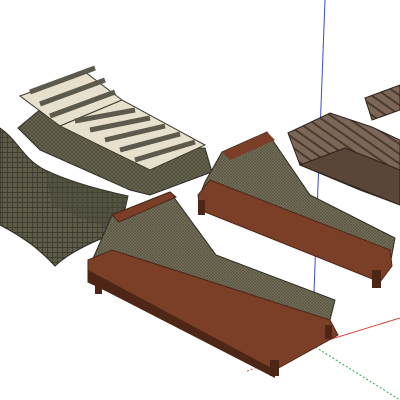 The image size is (400, 400). Describe the element at coordinates (355, 372) in the screenshot. I see `green-axis` at that location.